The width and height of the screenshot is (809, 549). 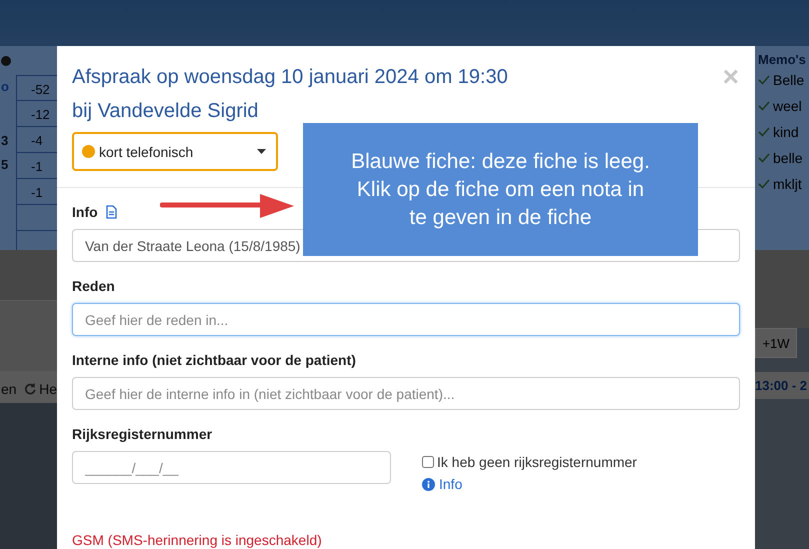 I want to click on field-label: Rijksregisternummer, so click(x=142, y=434).